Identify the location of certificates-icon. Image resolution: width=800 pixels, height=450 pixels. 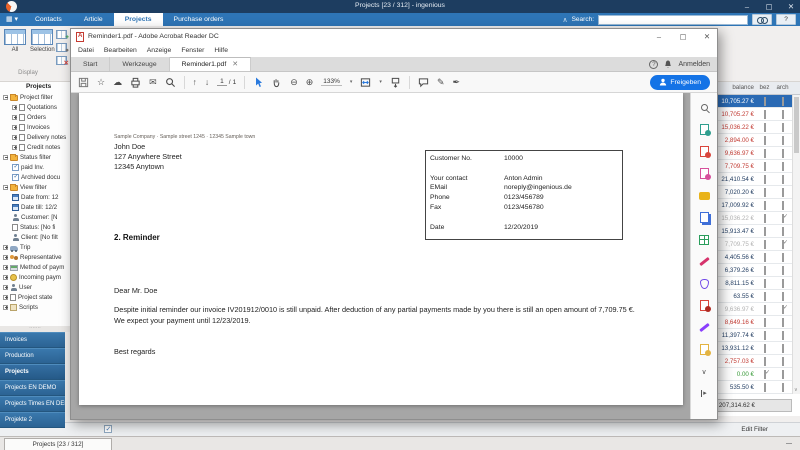
(704, 327).